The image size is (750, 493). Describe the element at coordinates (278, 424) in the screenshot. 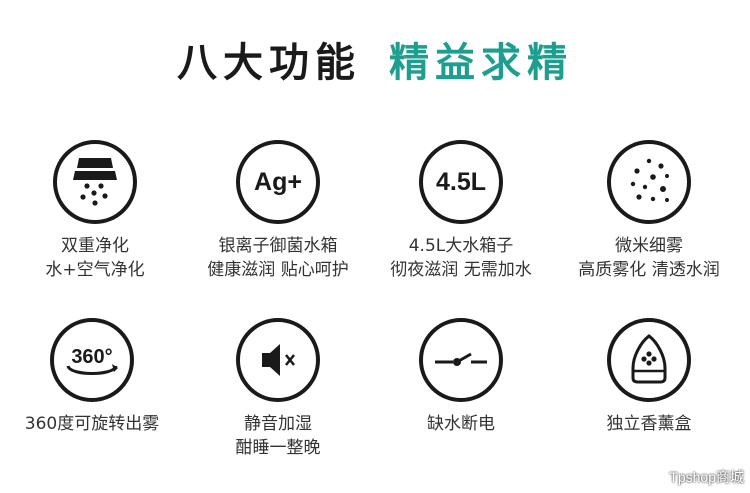

I see `feature-label-line: 静音加湿` at that location.